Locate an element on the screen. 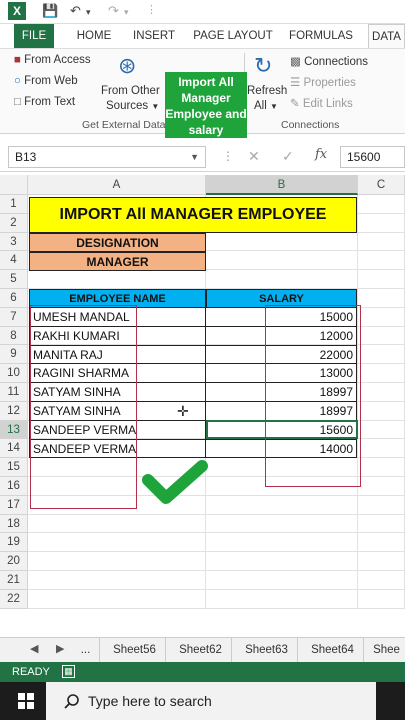  row-header: 21 is located at coordinates (14, 580).